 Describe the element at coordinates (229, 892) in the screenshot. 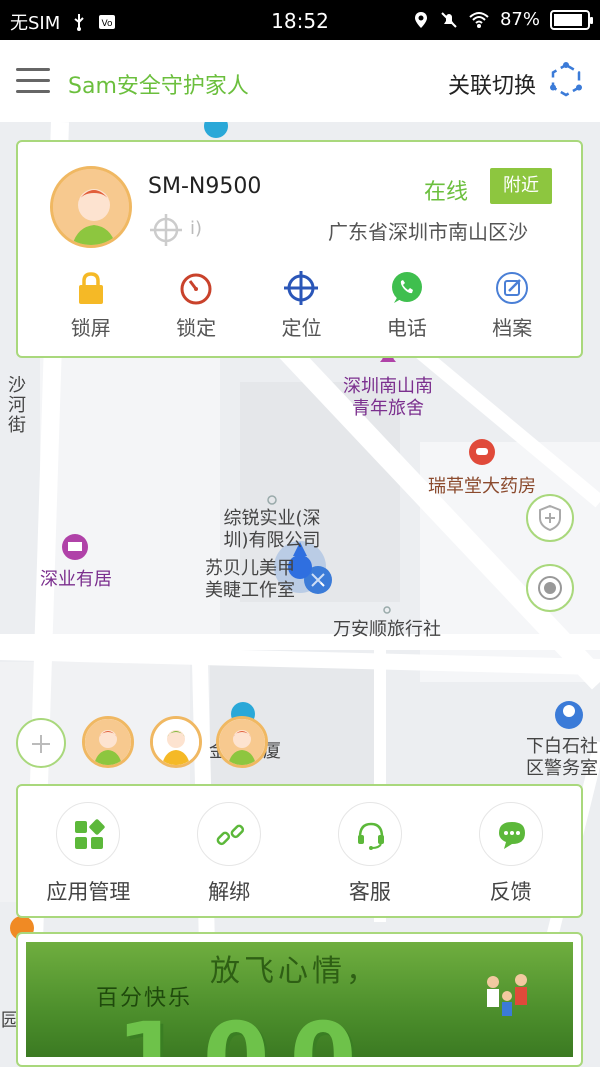

I see `unbind-label: 解绑` at that location.